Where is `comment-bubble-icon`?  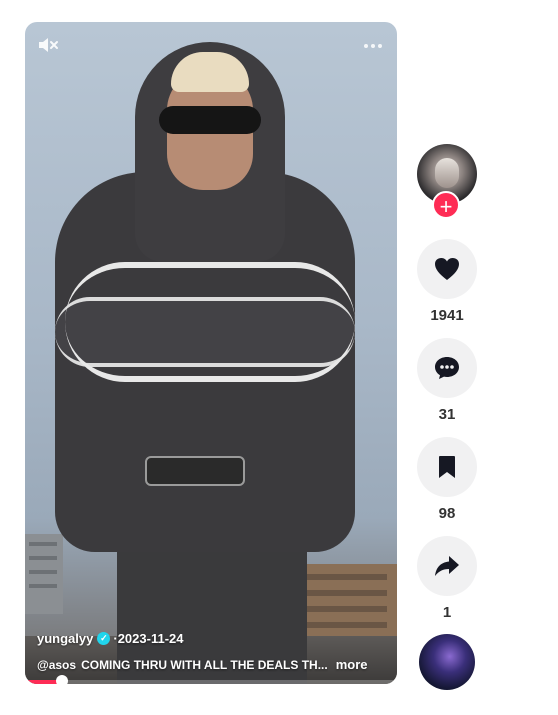
comment-bubble-icon is located at coordinates (447, 368).